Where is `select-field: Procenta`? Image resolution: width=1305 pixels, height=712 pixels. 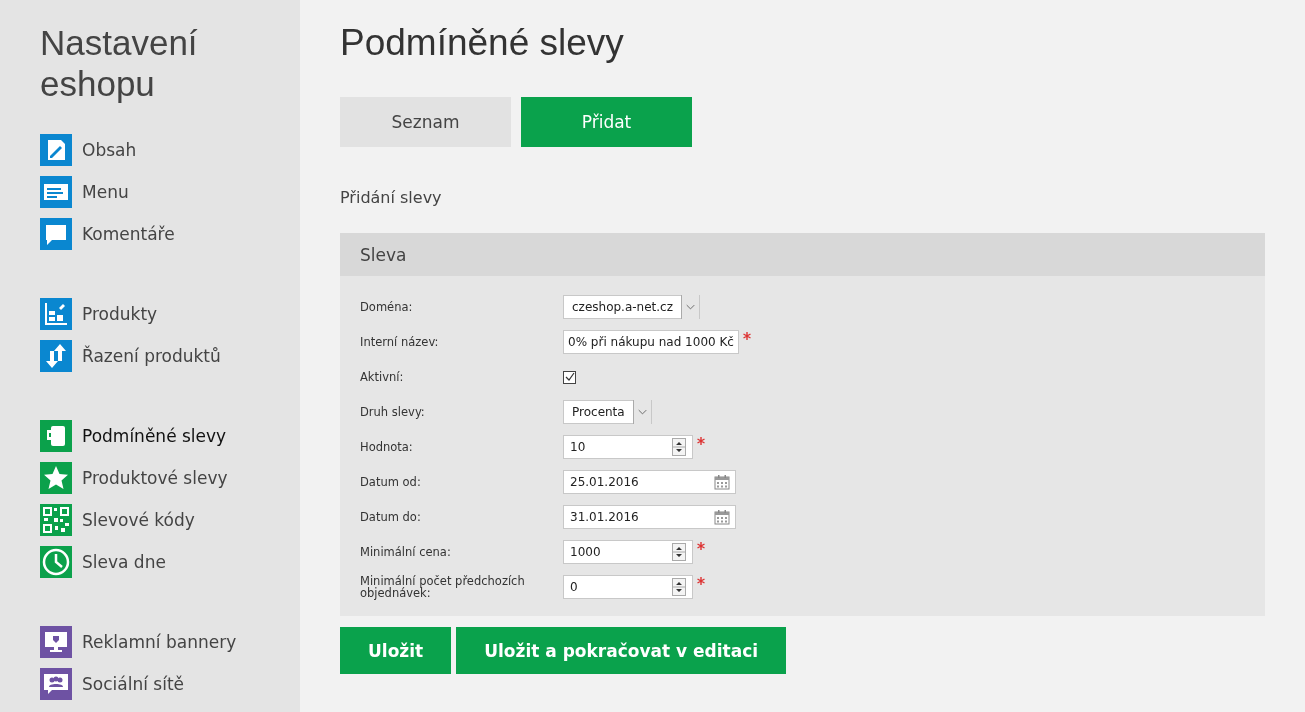 select-field: Procenta is located at coordinates (607, 412).